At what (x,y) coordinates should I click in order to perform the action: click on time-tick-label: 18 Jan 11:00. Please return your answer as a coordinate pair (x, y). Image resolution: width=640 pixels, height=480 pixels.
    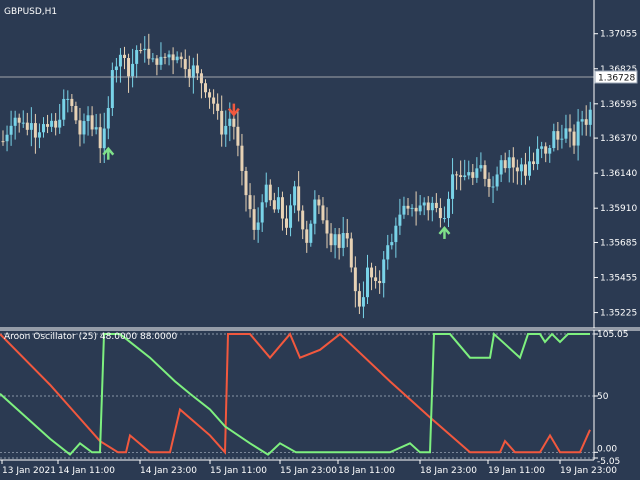
    Looking at the image, I should click on (366, 471).